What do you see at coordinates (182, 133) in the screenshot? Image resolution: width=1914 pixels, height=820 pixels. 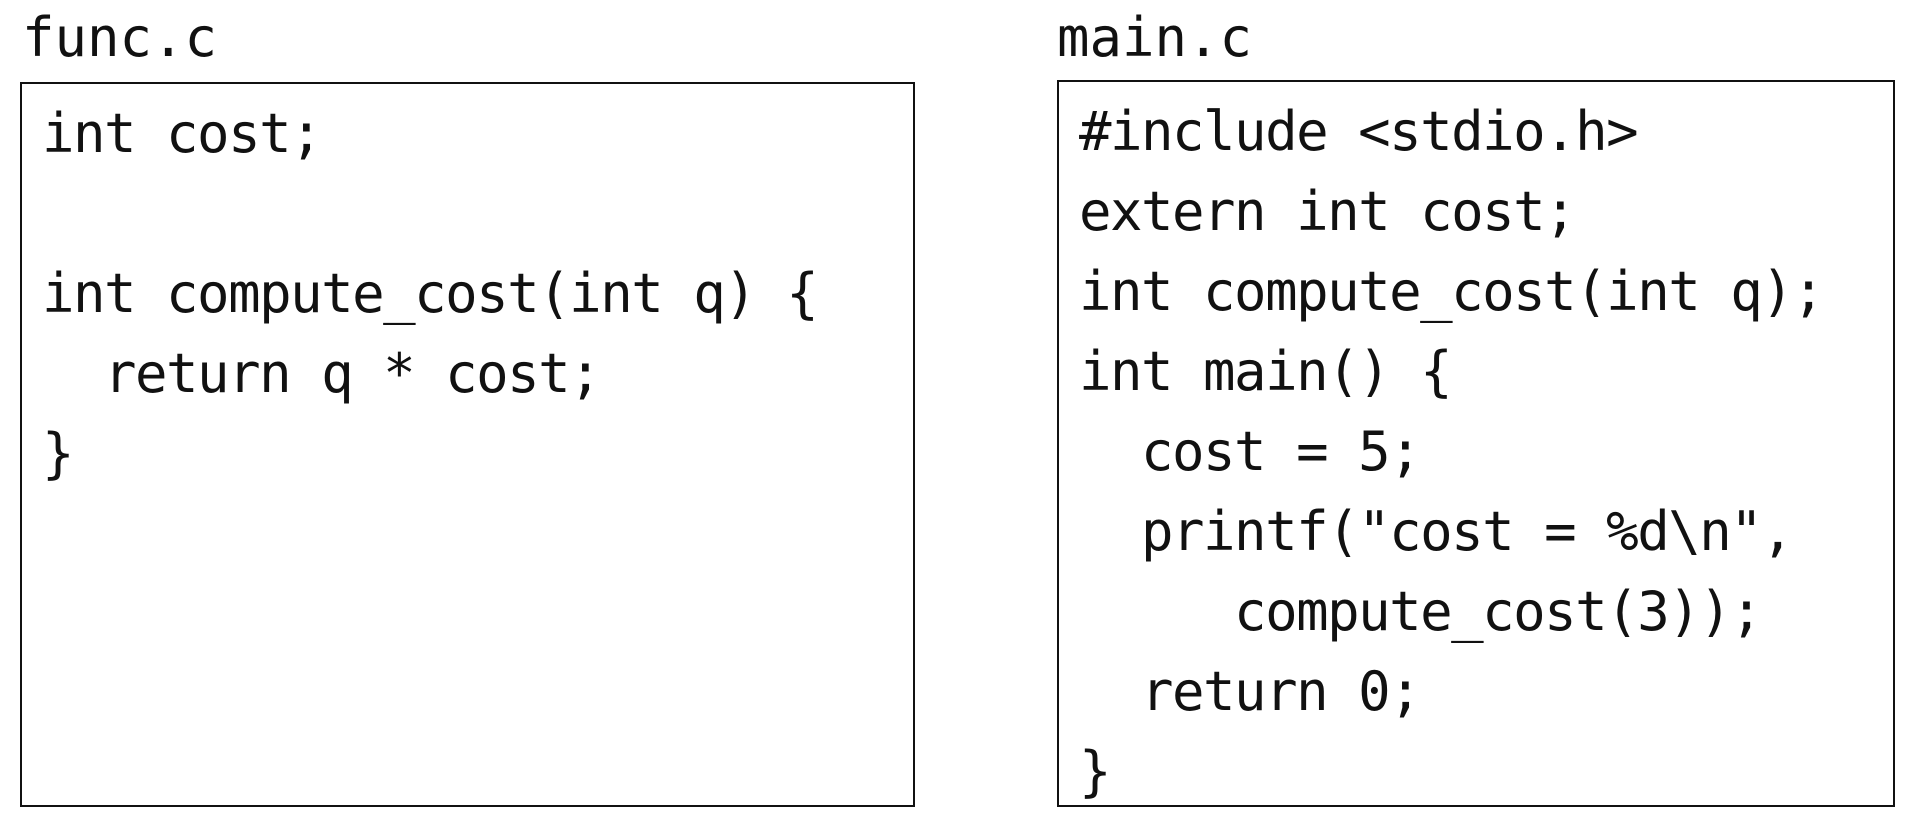 I see `func-c-line-1: int cost;` at bounding box center [182, 133].